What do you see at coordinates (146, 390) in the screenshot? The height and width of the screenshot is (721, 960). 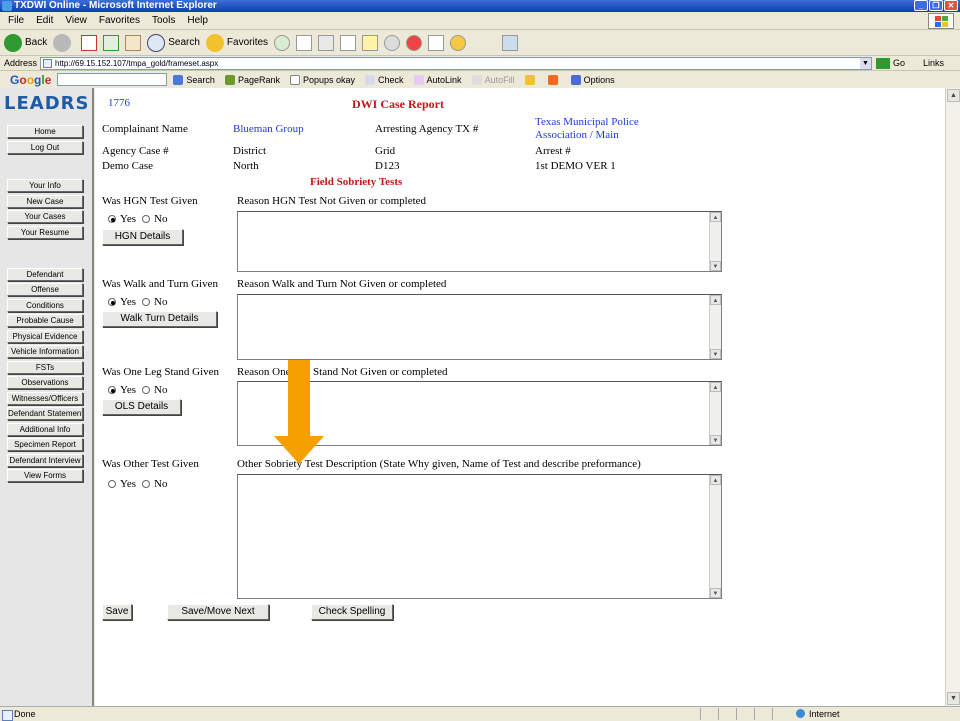 I see `one-leg-no-radio` at bounding box center [146, 390].